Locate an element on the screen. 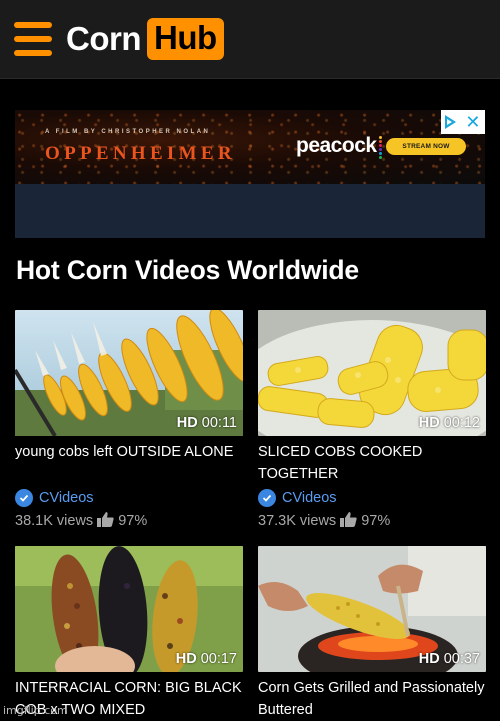 This screenshot has height=721, width=500. duration-label: 00:11 is located at coordinates (219, 423).